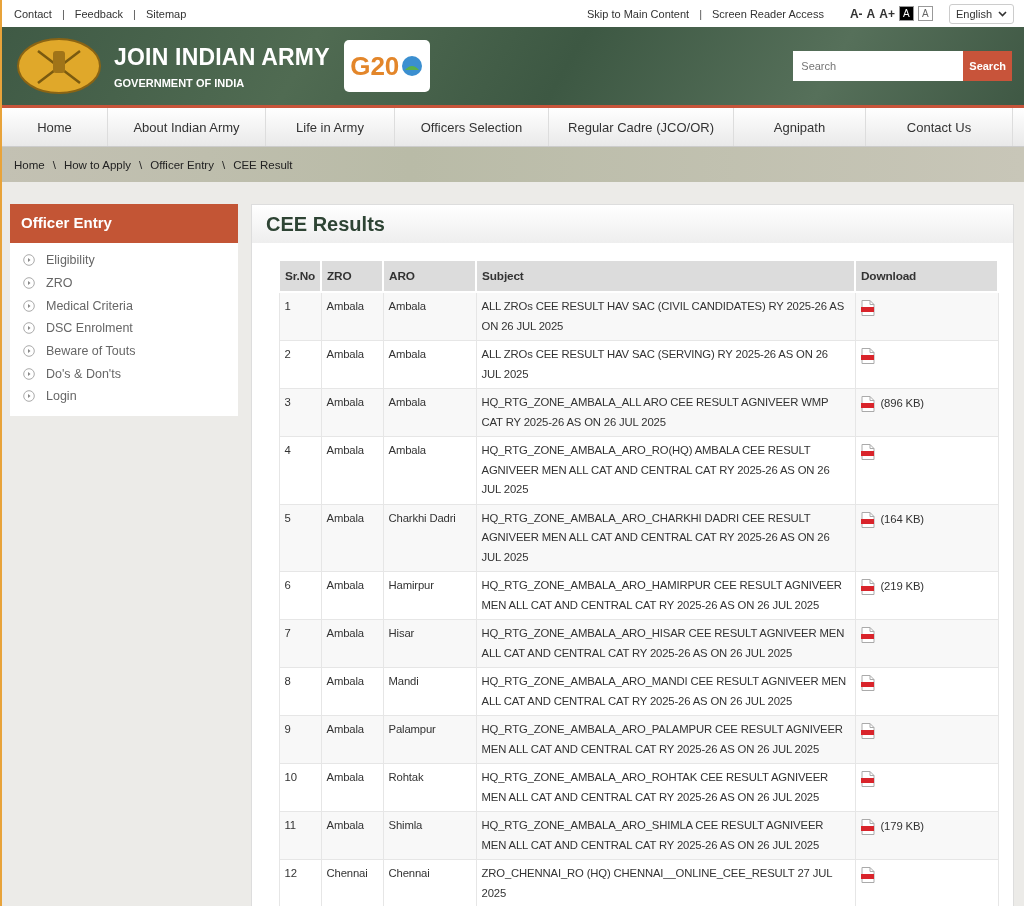  What do you see at coordinates (222, 57) in the screenshot?
I see `site-title: JOIN INDIAN ARMY` at bounding box center [222, 57].